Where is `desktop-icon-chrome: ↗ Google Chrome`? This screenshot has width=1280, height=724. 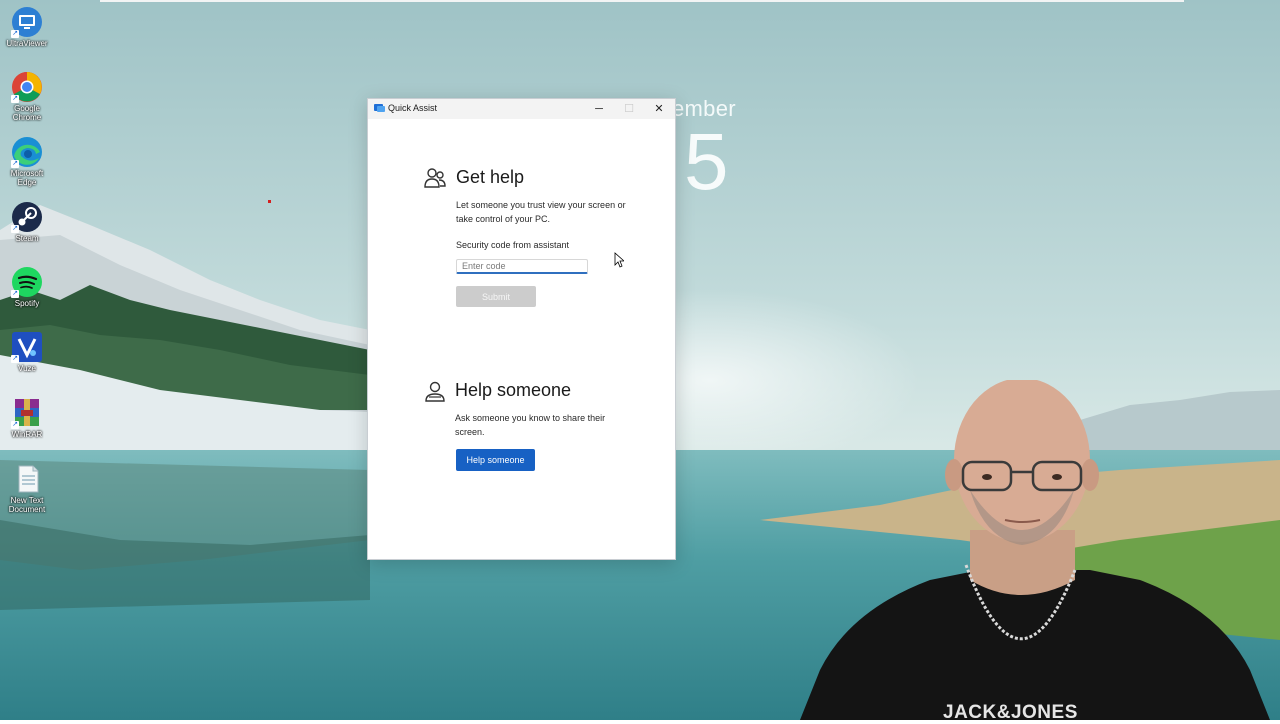 desktop-icon-chrome: ↗ Google Chrome is located at coordinates (27, 96).